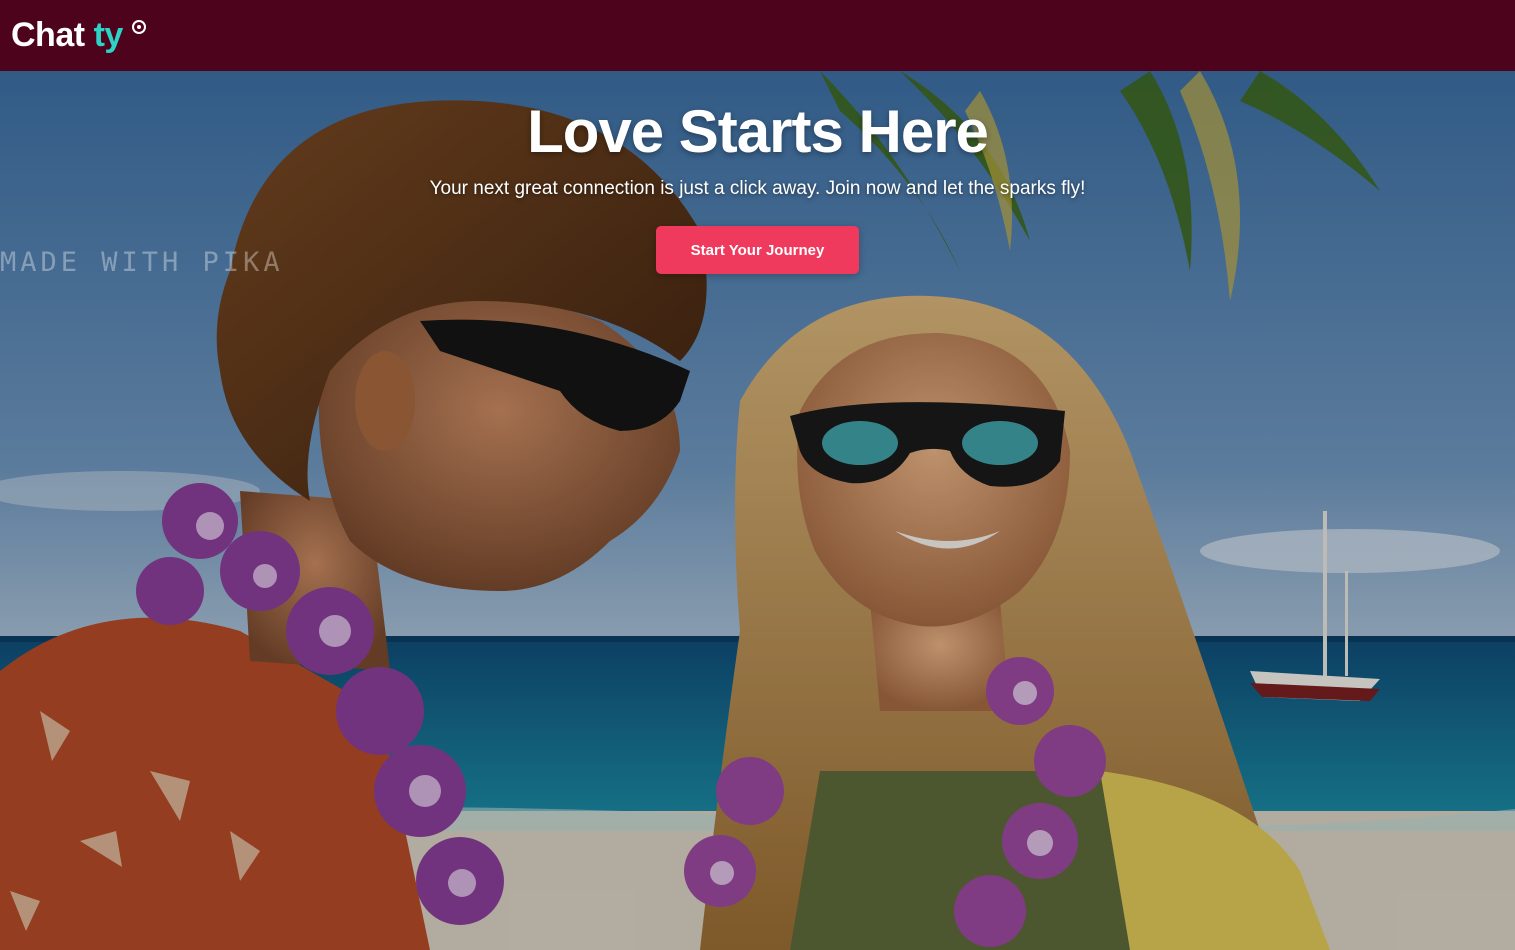  What do you see at coordinates (757, 35) in the screenshot?
I see `navbar: Chat ty` at bounding box center [757, 35].